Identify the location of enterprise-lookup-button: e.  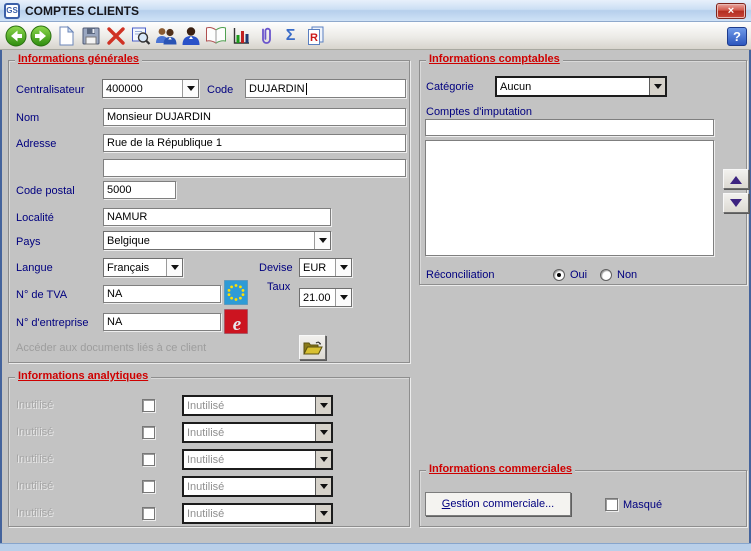
(236, 323).